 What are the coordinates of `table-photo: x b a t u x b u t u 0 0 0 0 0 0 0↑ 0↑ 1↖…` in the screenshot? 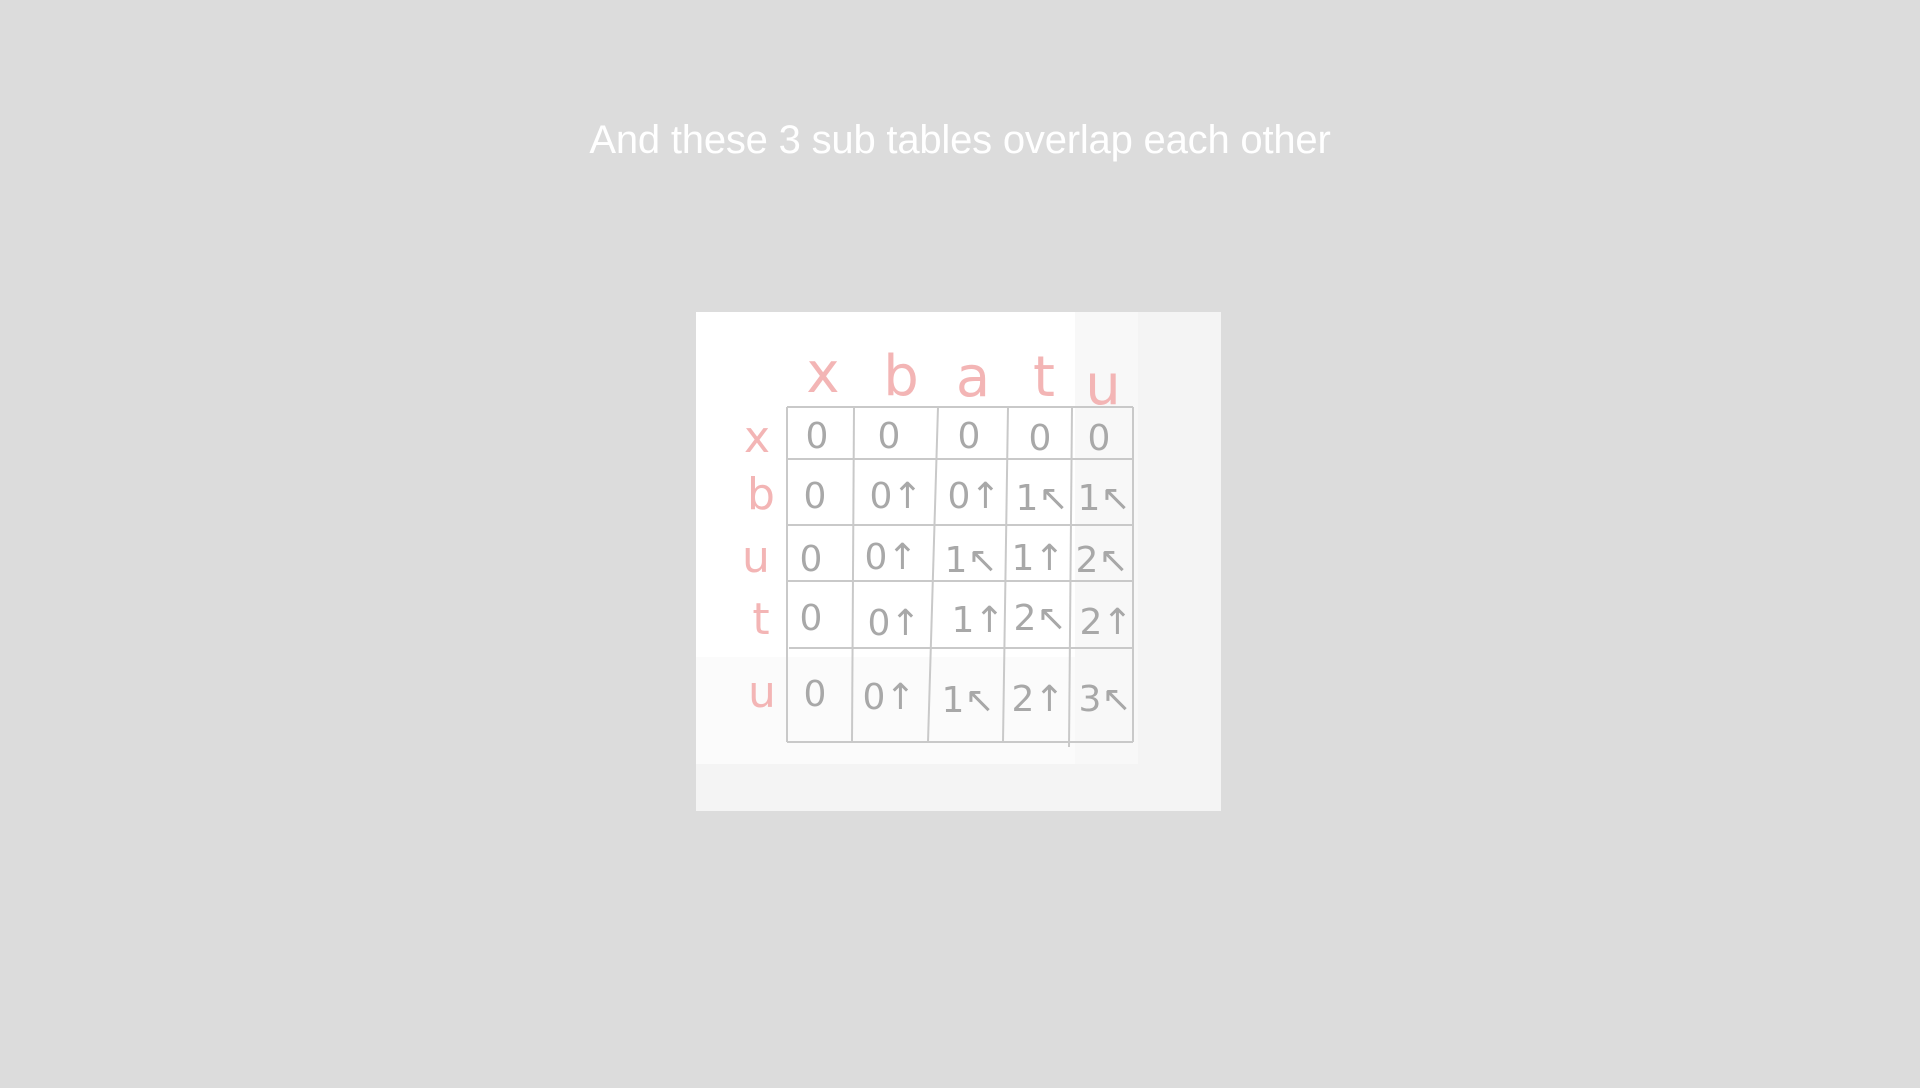 It's located at (958, 561).